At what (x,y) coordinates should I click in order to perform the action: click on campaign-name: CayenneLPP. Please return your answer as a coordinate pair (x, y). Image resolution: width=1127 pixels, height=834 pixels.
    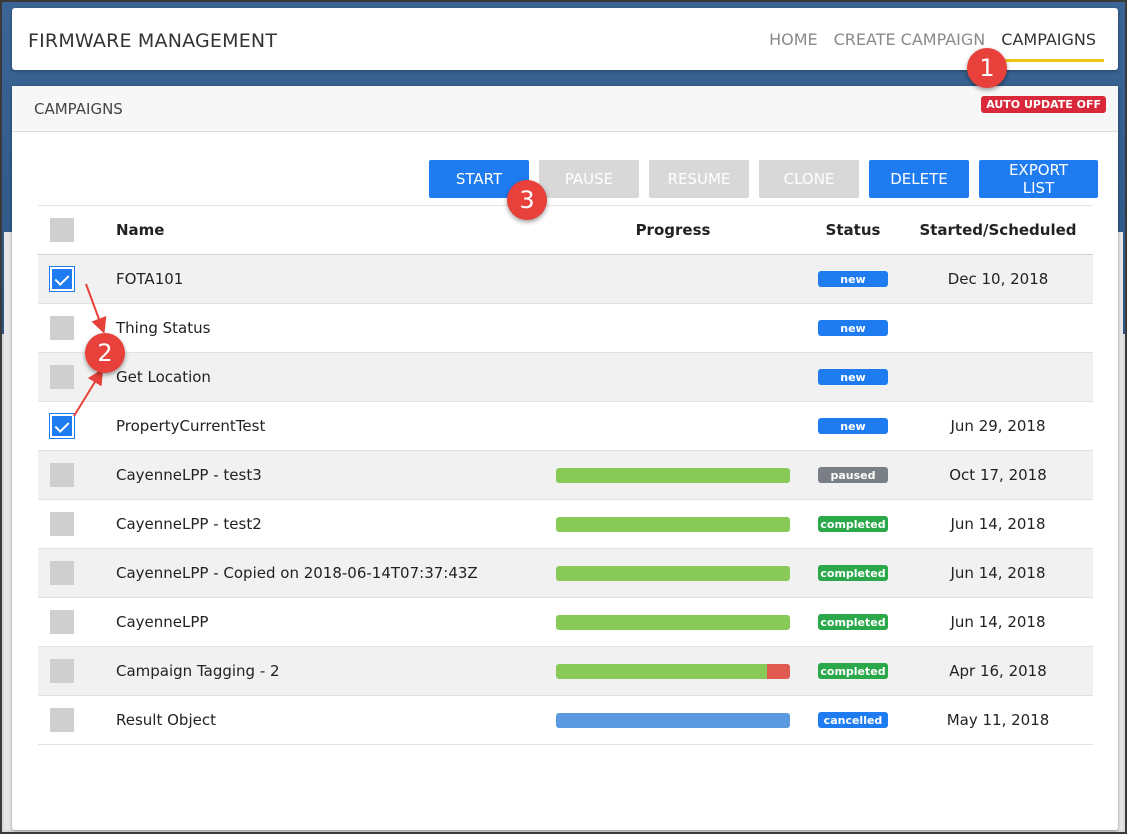
    Looking at the image, I should click on (336, 622).